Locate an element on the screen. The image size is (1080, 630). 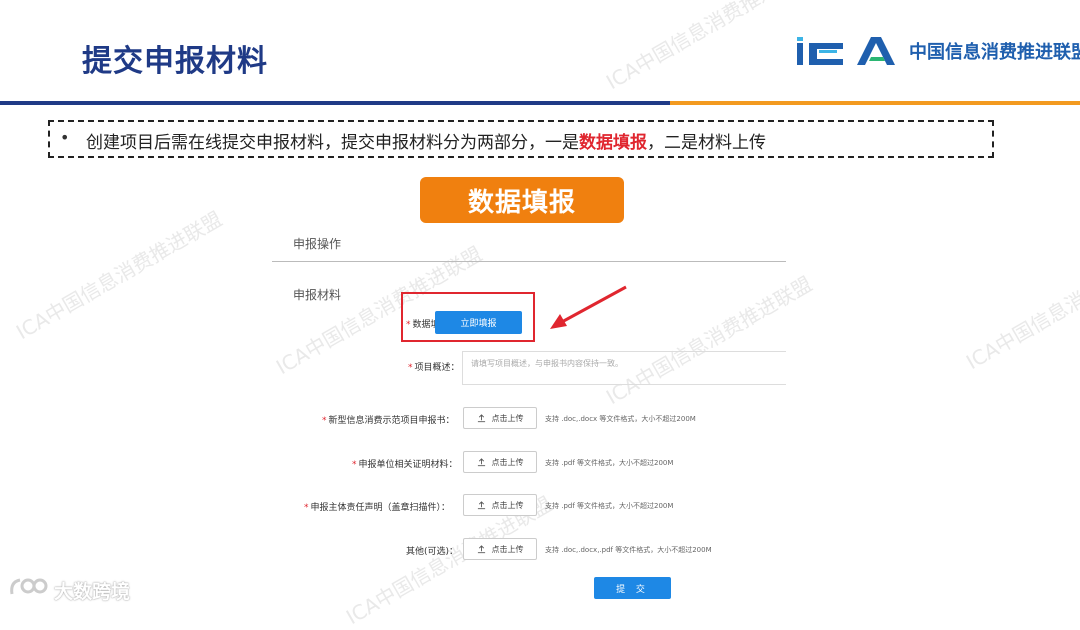
bottom-logo: 大数跨境 is located at coordinates (78, 587).